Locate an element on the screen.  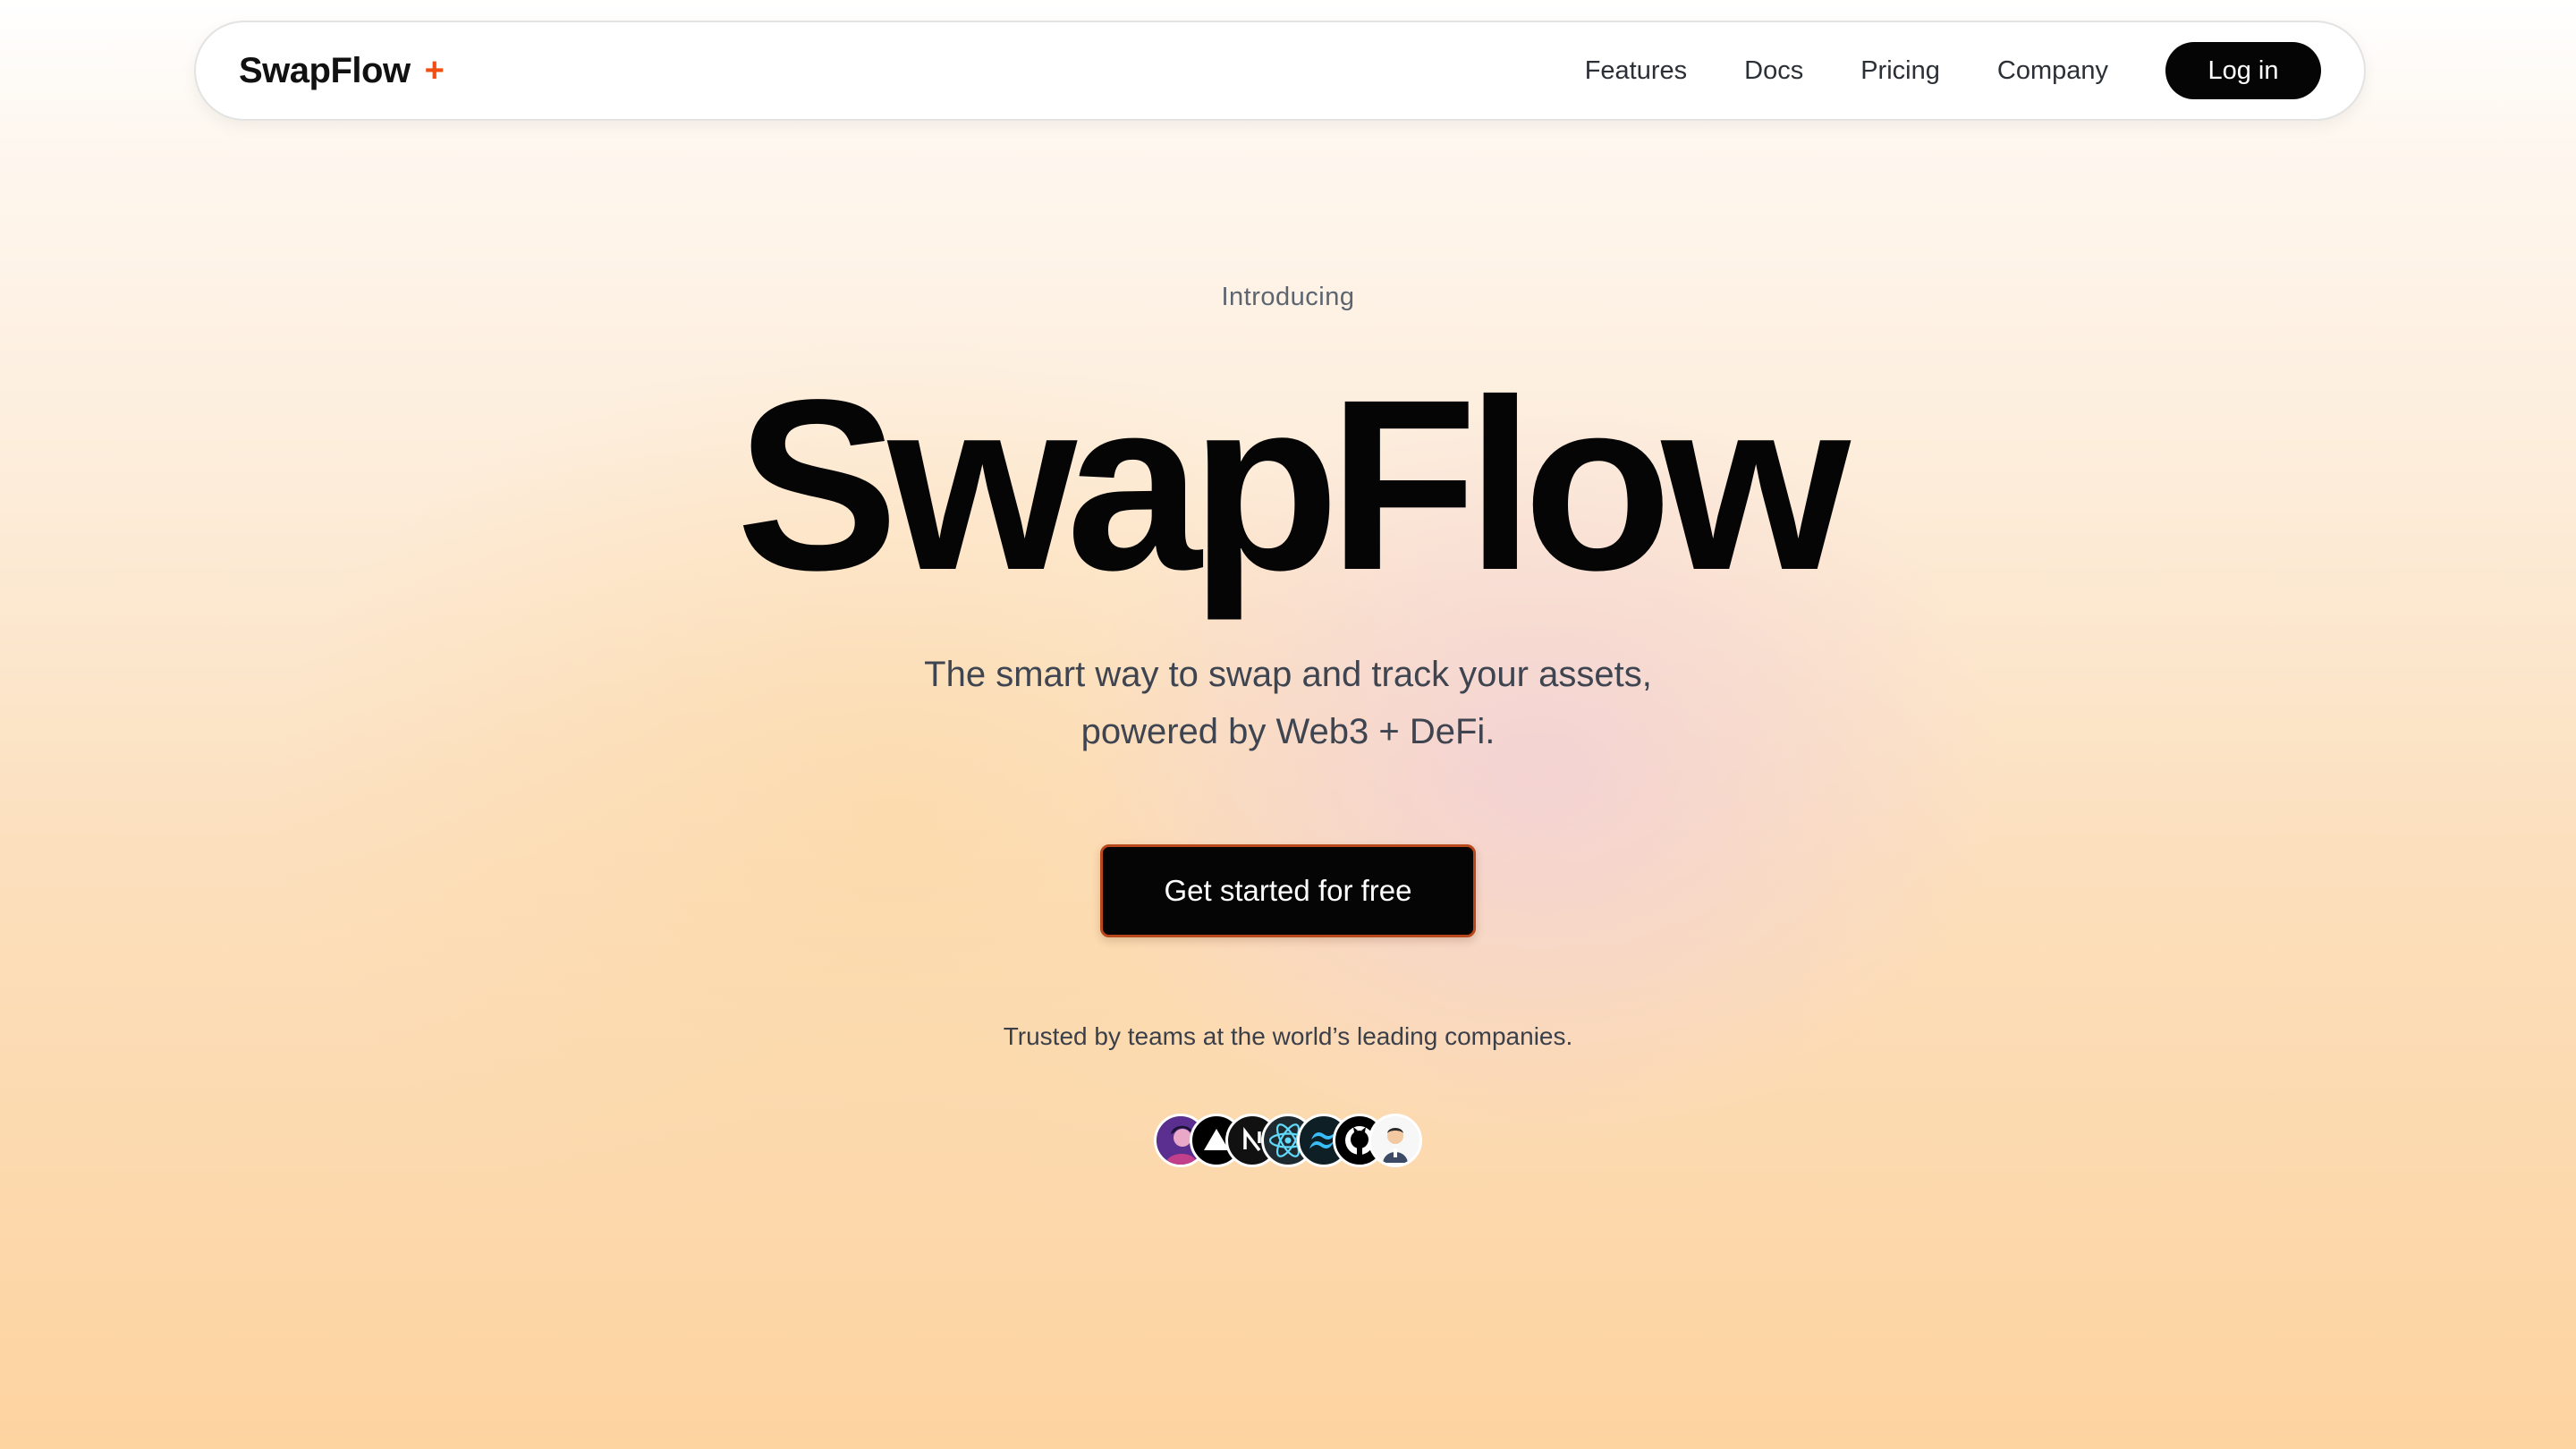
brand-logo: SwapFlow + is located at coordinates (342, 70).